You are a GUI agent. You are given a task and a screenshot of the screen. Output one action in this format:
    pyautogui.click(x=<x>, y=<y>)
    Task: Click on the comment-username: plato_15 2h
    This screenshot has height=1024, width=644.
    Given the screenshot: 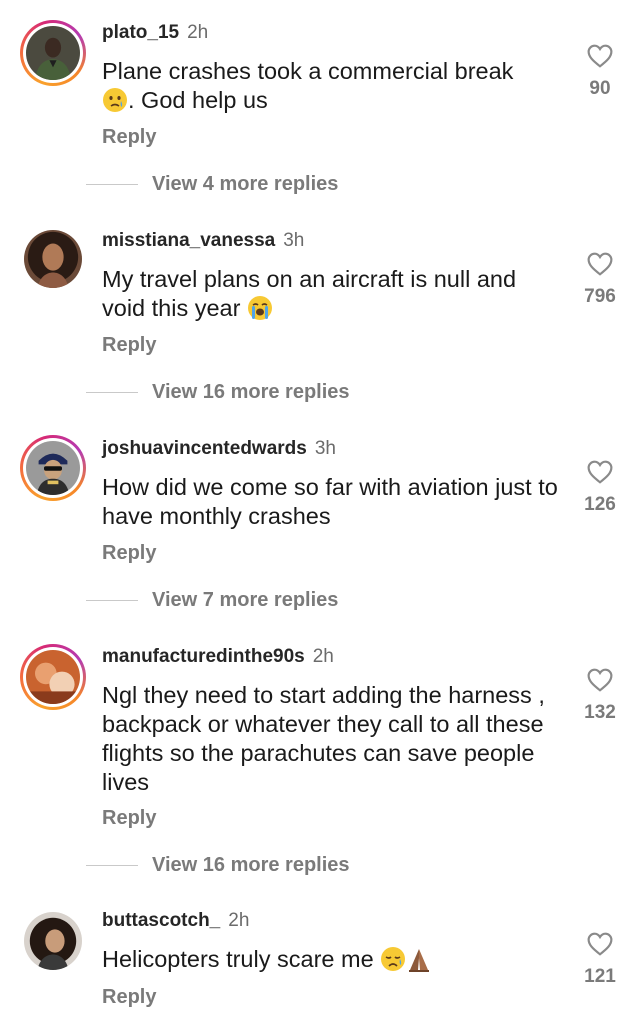 What is the action you would take?
    pyautogui.click(x=155, y=33)
    